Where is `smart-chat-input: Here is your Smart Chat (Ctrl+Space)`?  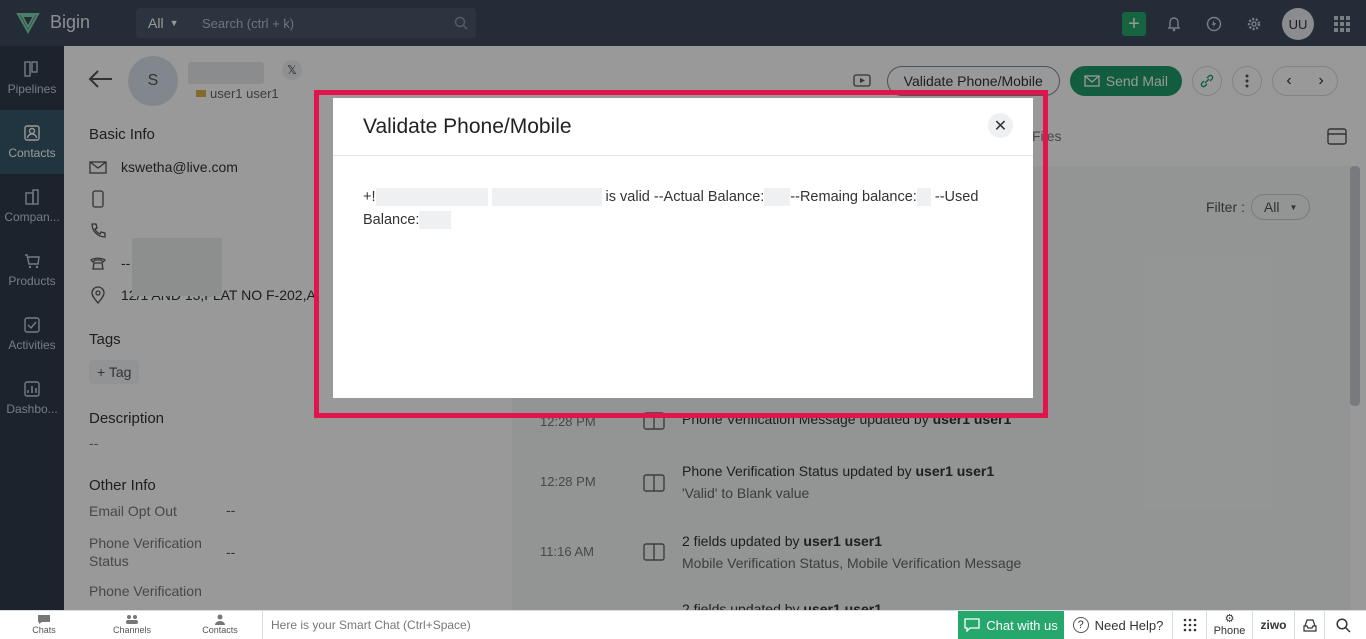 smart-chat-input: Here is your Smart Chat (Ctrl+Space) is located at coordinates (610, 625).